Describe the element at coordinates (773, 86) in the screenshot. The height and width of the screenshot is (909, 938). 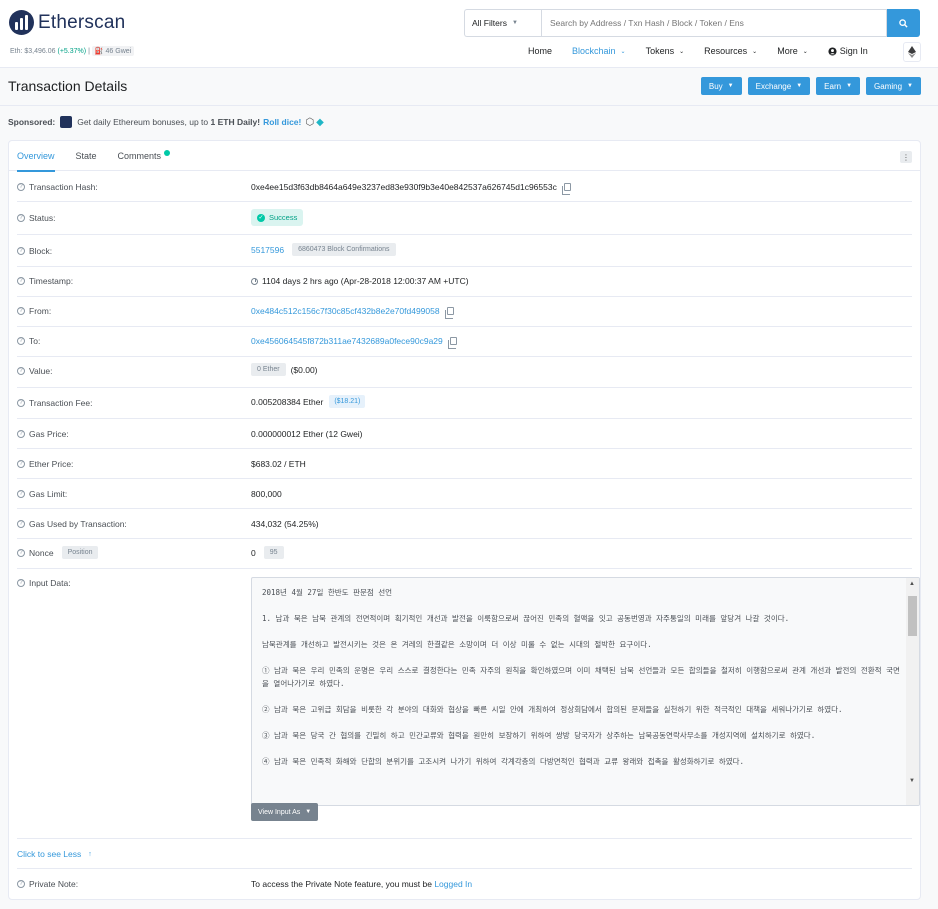
I see `button-label: Exchange` at that location.